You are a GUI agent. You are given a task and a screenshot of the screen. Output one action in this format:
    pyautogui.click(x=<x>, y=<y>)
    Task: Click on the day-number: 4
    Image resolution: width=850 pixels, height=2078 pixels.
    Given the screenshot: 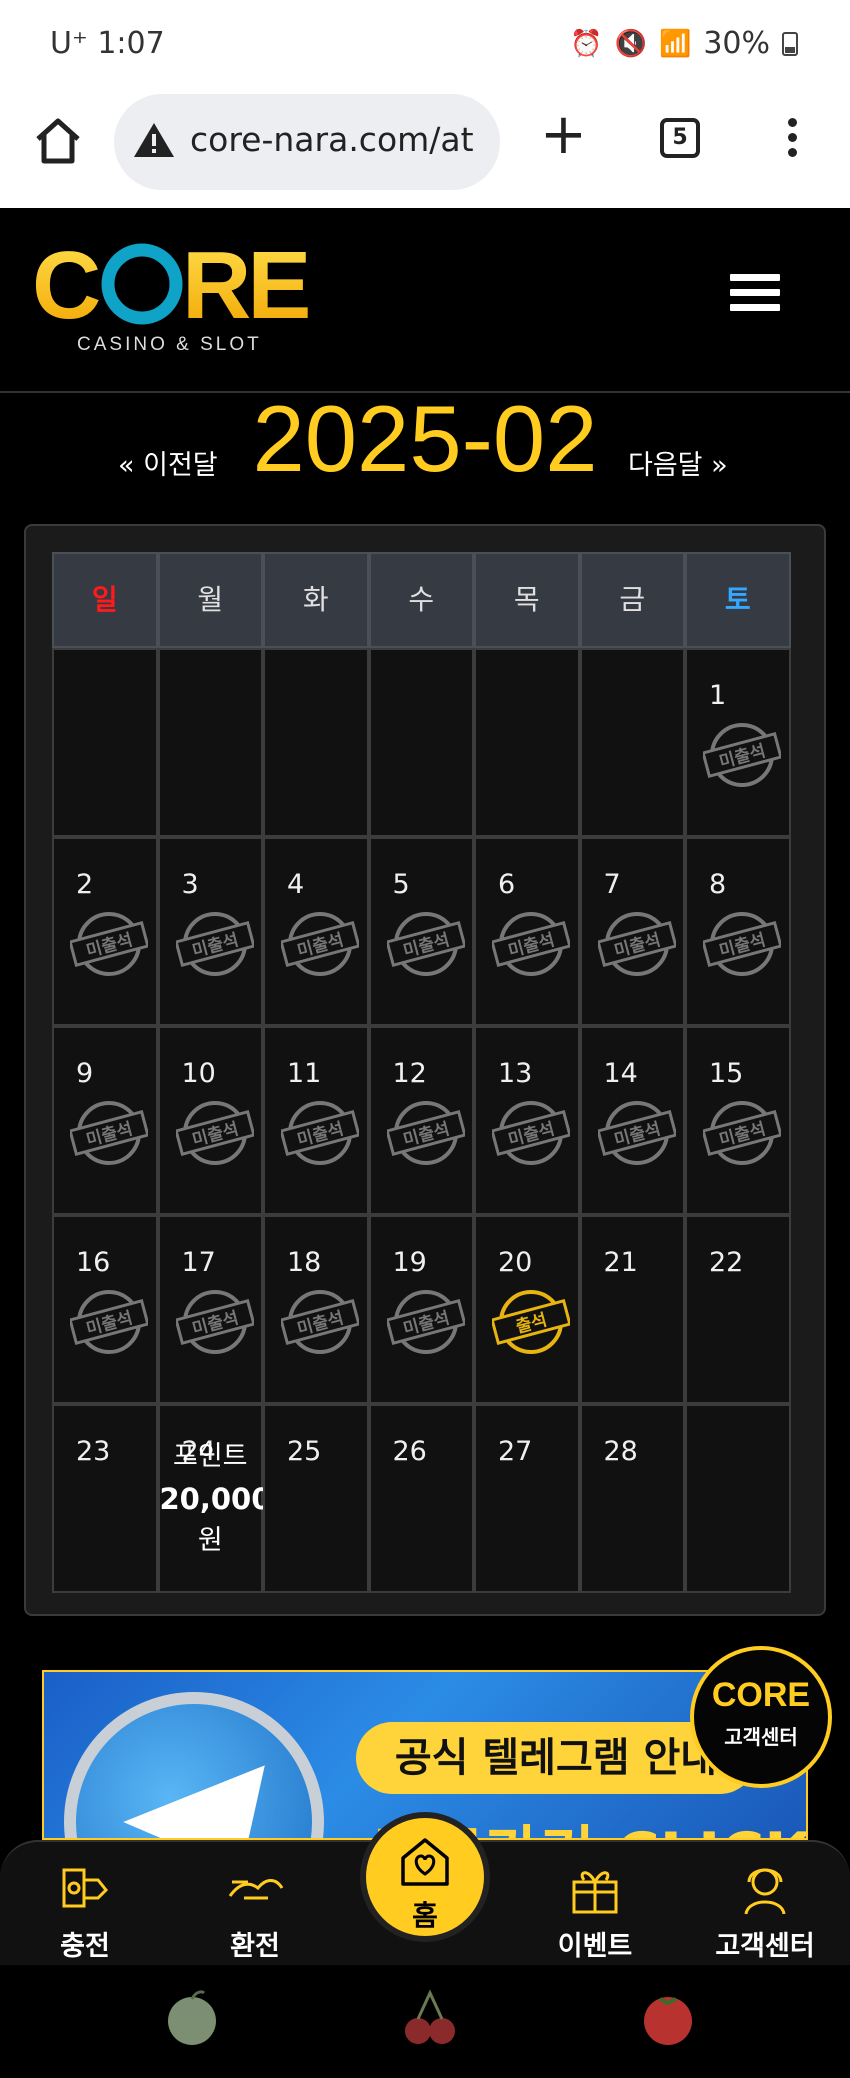 What is the action you would take?
    pyautogui.click(x=296, y=884)
    